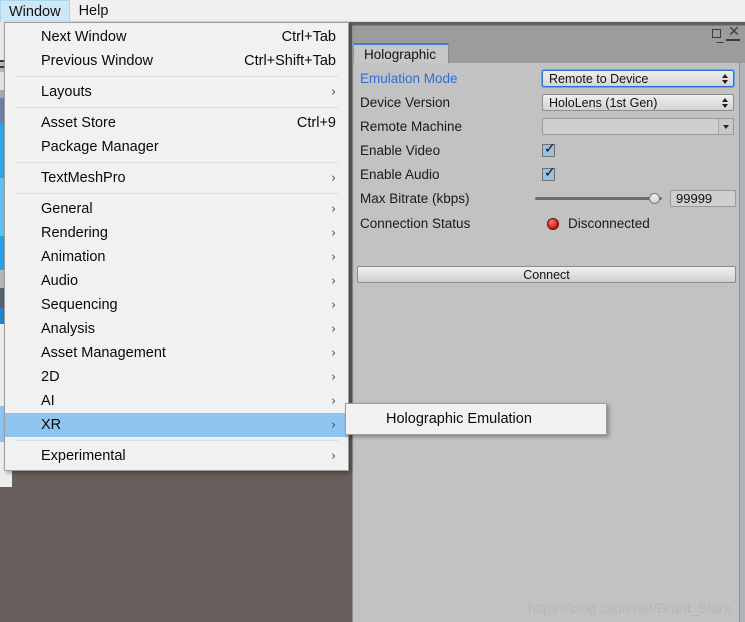 This screenshot has height=622, width=745. What do you see at coordinates (83, 456) in the screenshot?
I see `menu-item-label: Experimental` at bounding box center [83, 456].